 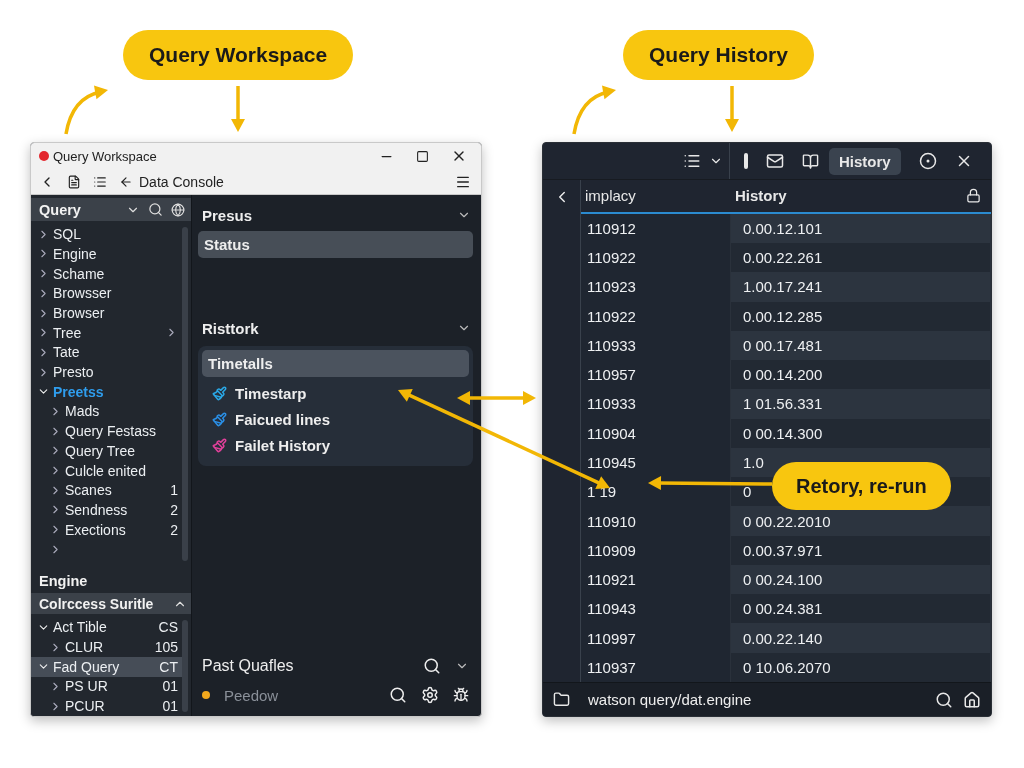 I want to click on tree-row: Exections 2, so click(x=106, y=529).